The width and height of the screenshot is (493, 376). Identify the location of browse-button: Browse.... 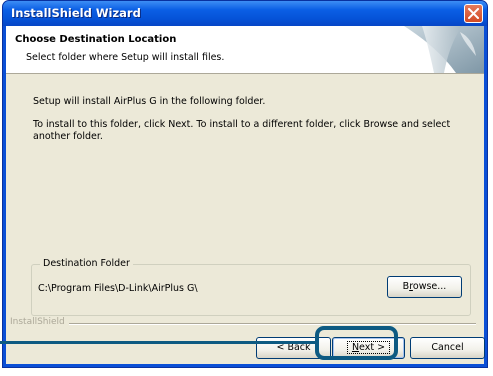
(424, 287).